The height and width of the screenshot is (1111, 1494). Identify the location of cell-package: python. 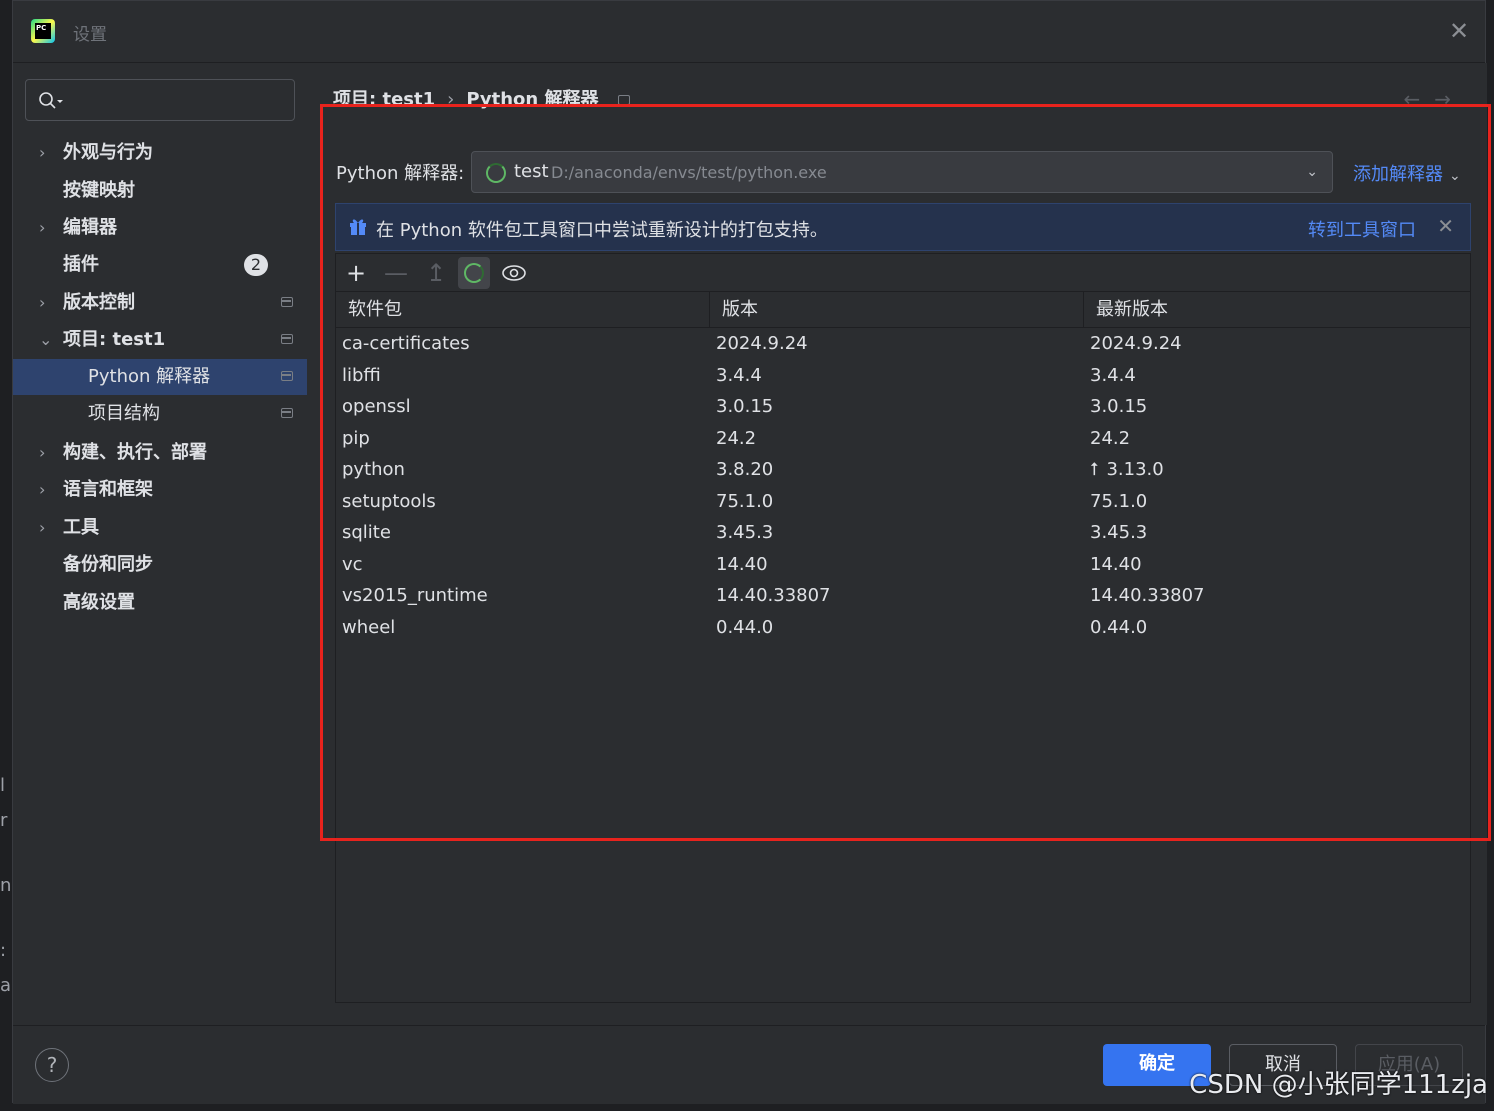
(373, 469).